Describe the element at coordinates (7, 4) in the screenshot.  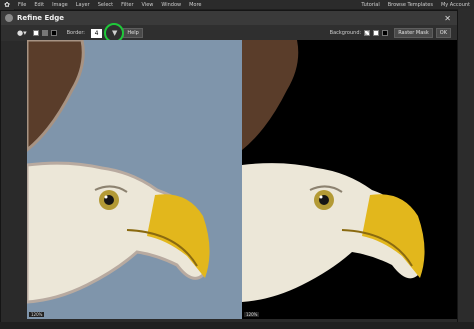
I see `app-logo-icon: ✿` at that location.